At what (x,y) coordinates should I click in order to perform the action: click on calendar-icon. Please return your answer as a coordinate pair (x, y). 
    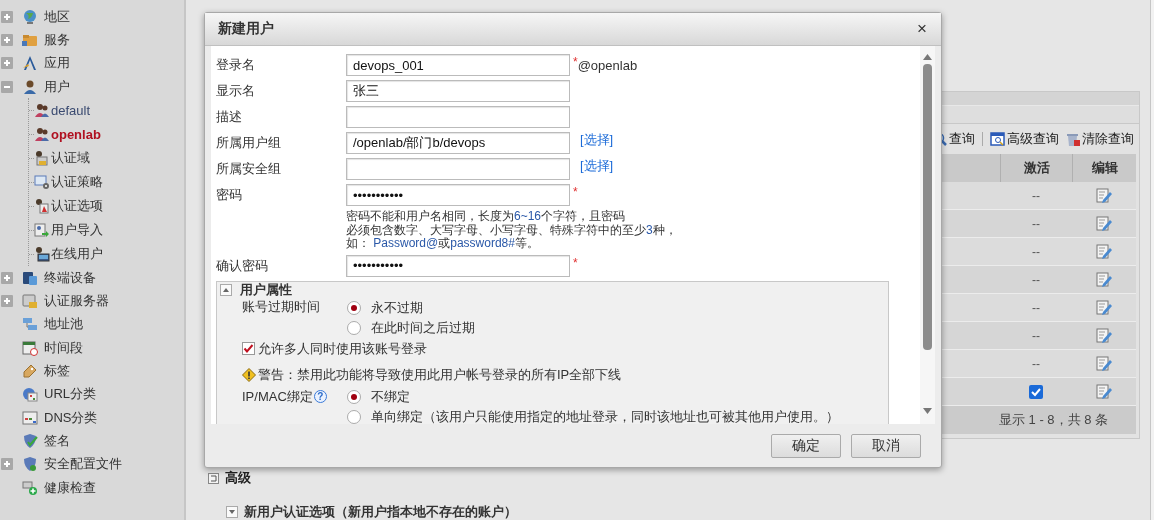
    Looking at the image, I should click on (30, 347).